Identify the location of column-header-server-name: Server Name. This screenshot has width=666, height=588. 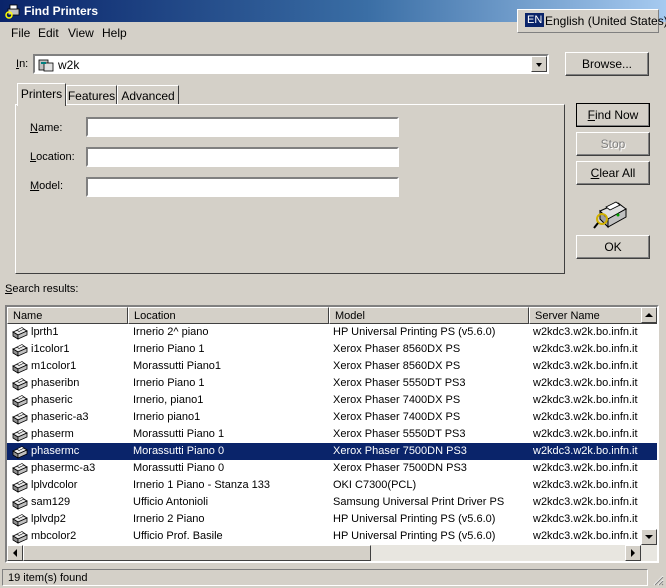
(593, 315).